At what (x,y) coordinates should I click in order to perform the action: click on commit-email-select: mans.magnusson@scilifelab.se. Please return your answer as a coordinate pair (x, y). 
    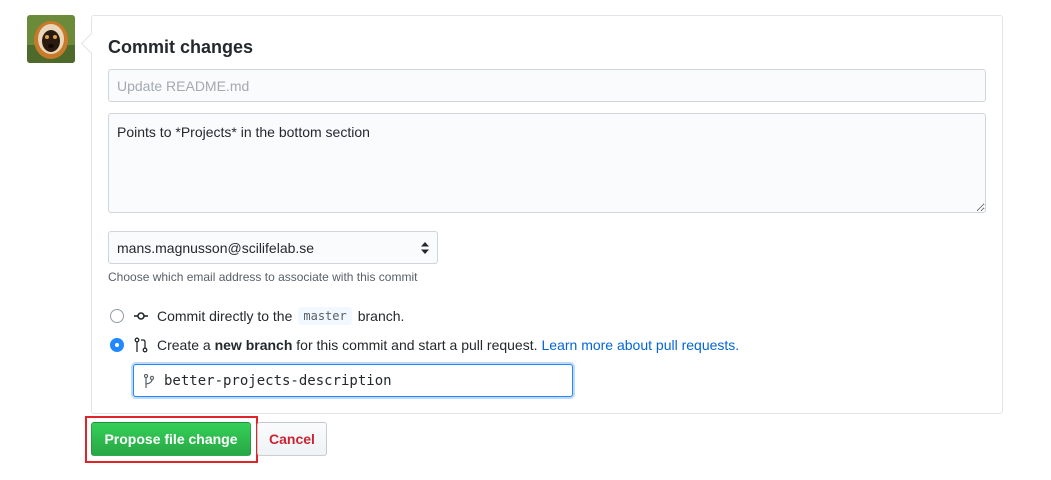
    Looking at the image, I should click on (273, 247).